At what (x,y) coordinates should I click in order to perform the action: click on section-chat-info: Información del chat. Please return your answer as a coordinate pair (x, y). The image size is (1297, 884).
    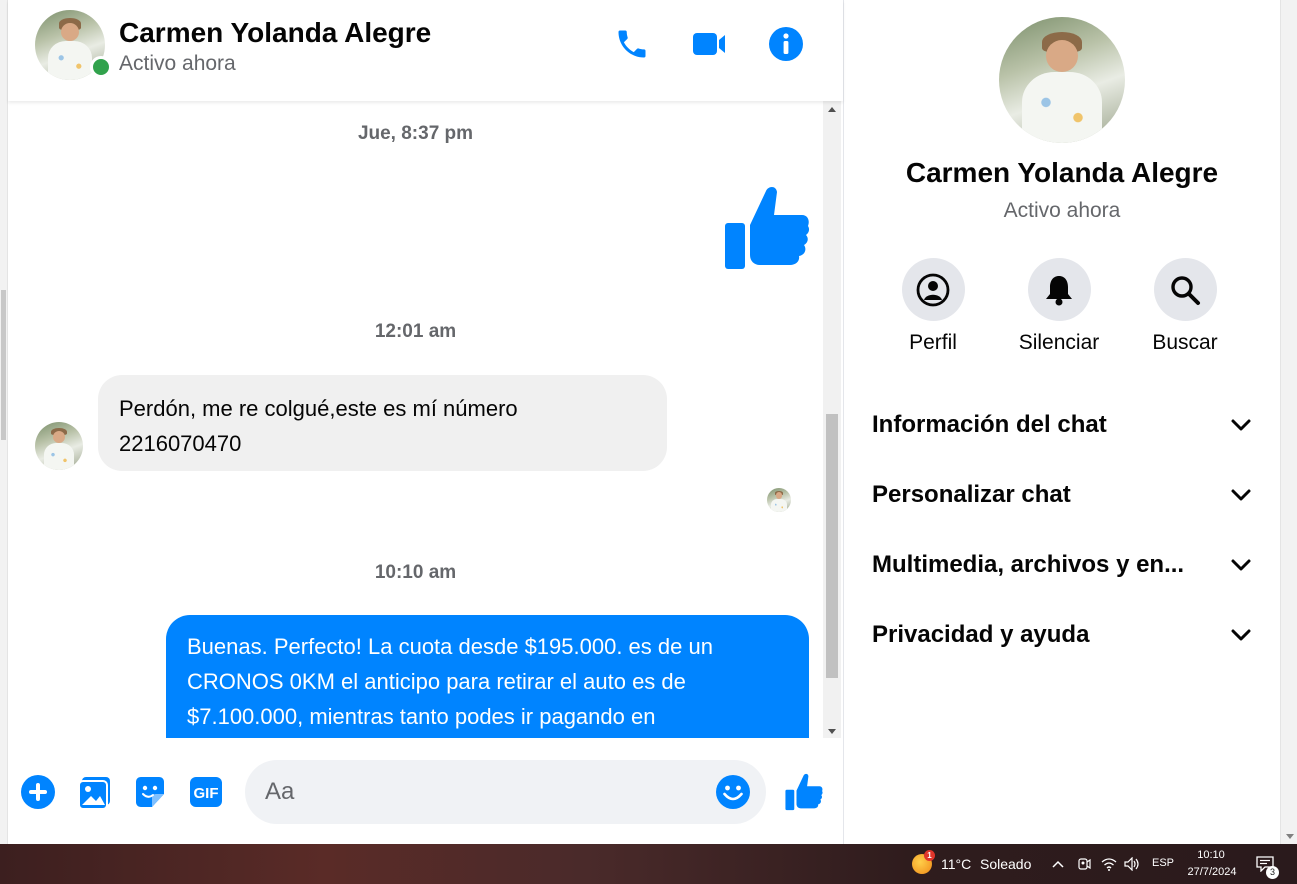
    Looking at the image, I should click on (1062, 426).